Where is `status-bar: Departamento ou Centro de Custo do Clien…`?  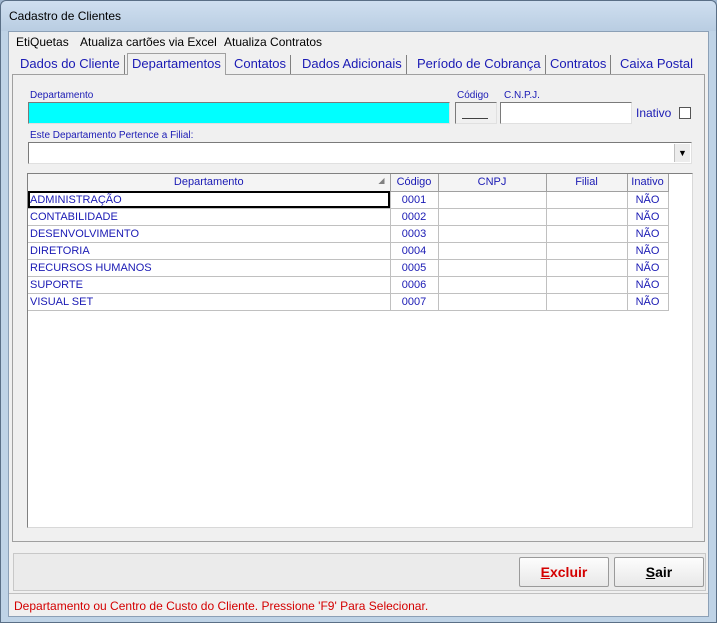
status-bar: Departamento ou Centro de Custo do Clien… is located at coordinates (358, 604).